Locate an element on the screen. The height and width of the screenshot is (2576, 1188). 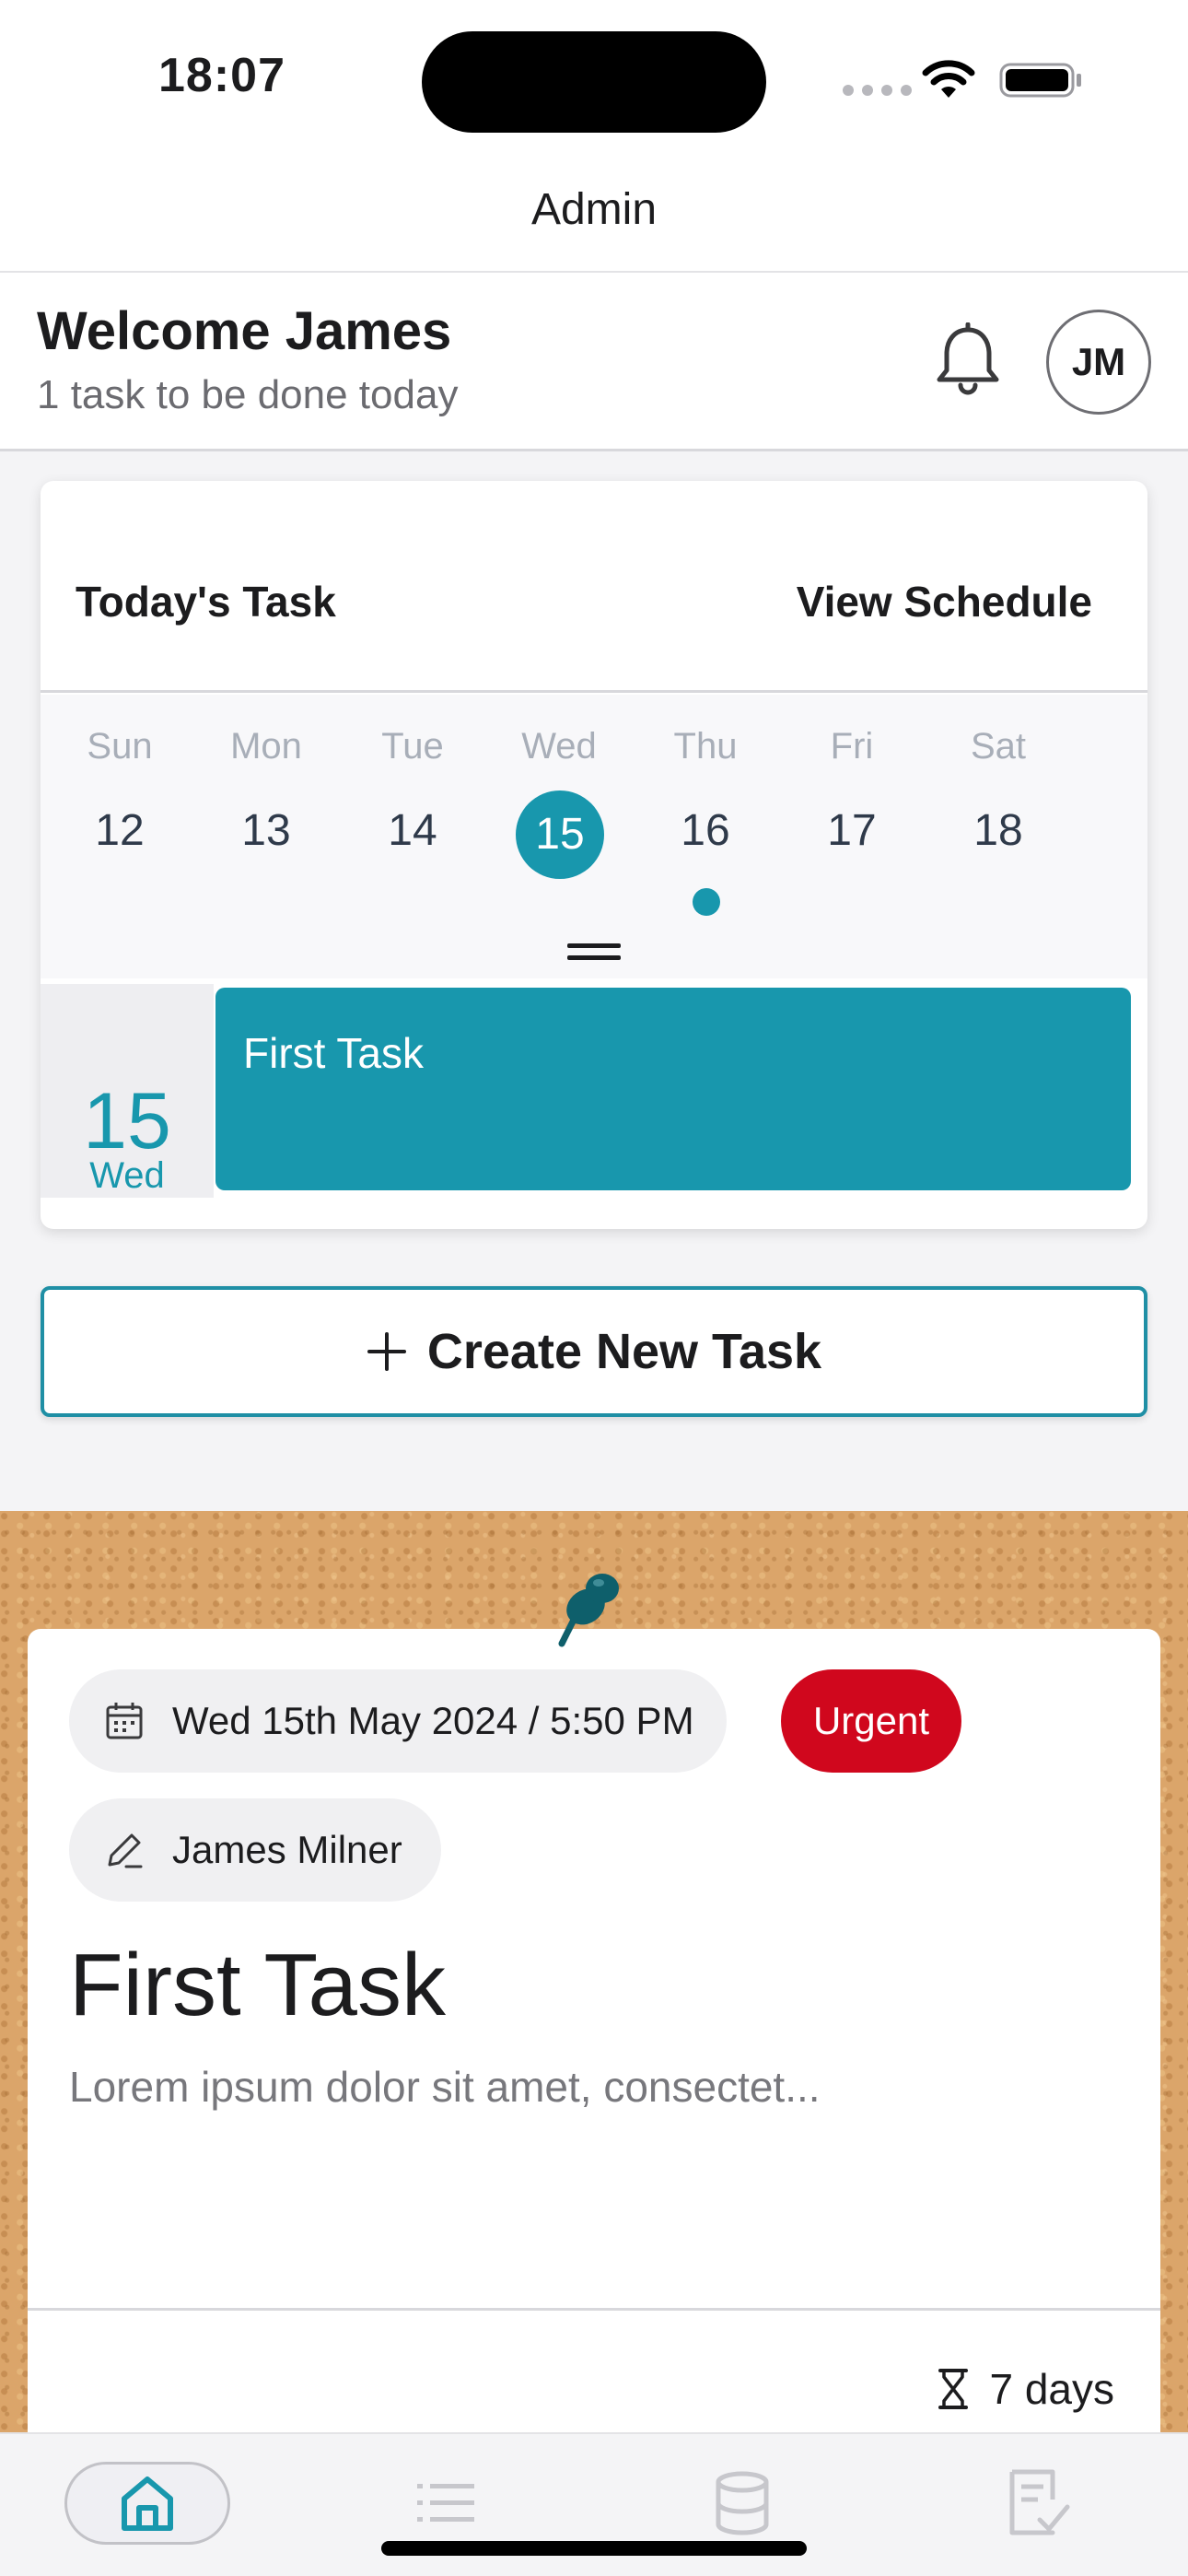
welcome-title: Welcome James is located at coordinates (244, 331).